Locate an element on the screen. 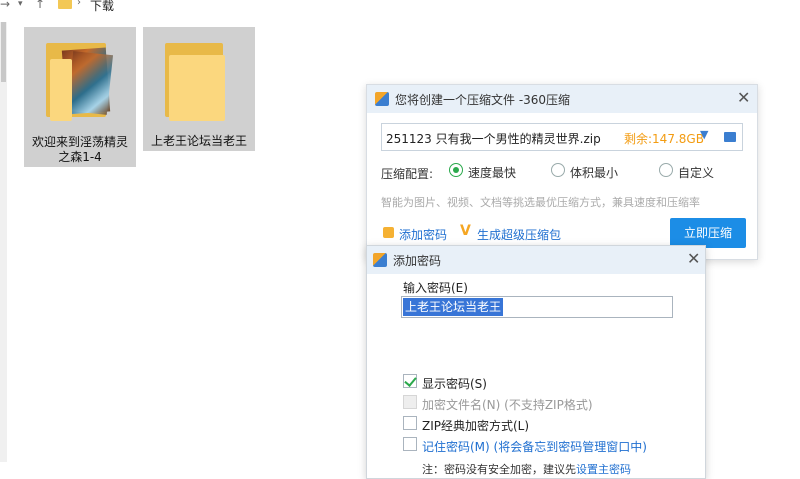 The width and height of the screenshot is (800, 479). security-note: 注：密码没有安全加密，建议先设置主密码 is located at coordinates (526, 469).